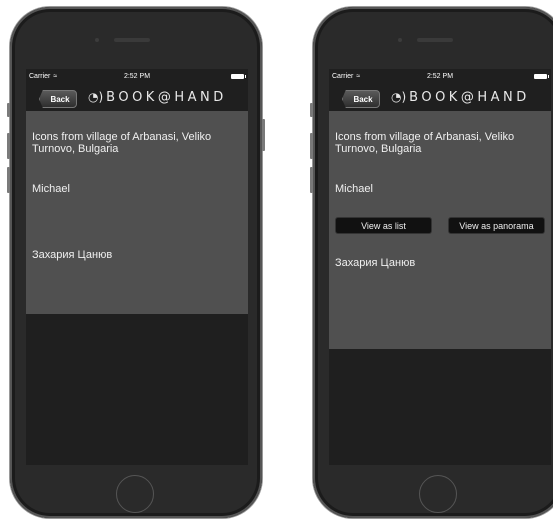 Image resolution: width=553 pixels, height=522 pixels. What do you see at coordinates (263, 135) in the screenshot?
I see `power-button` at bounding box center [263, 135].